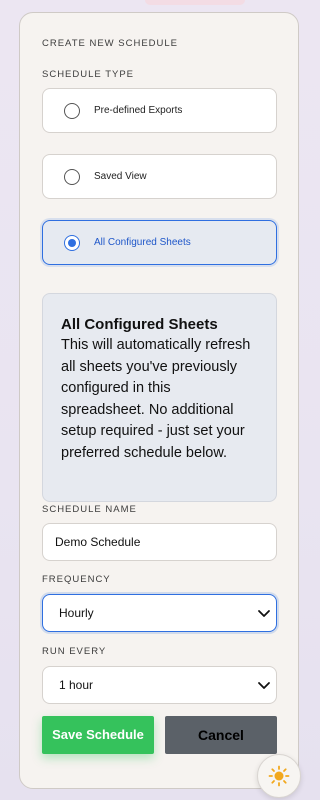 The width and height of the screenshot is (320, 800). I want to click on run-every-value: 1 hour, so click(76, 685).